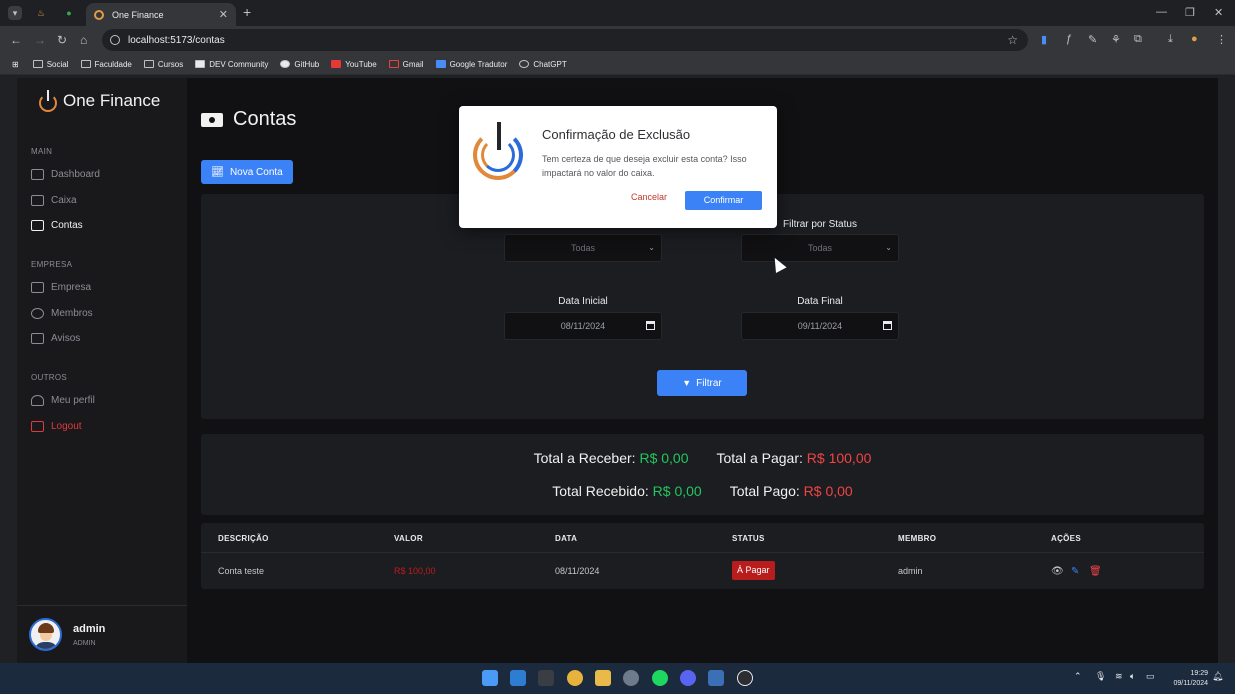 The image size is (1235, 694). I want to click on bookmark-tradutor: Google Tradutor, so click(471, 64).